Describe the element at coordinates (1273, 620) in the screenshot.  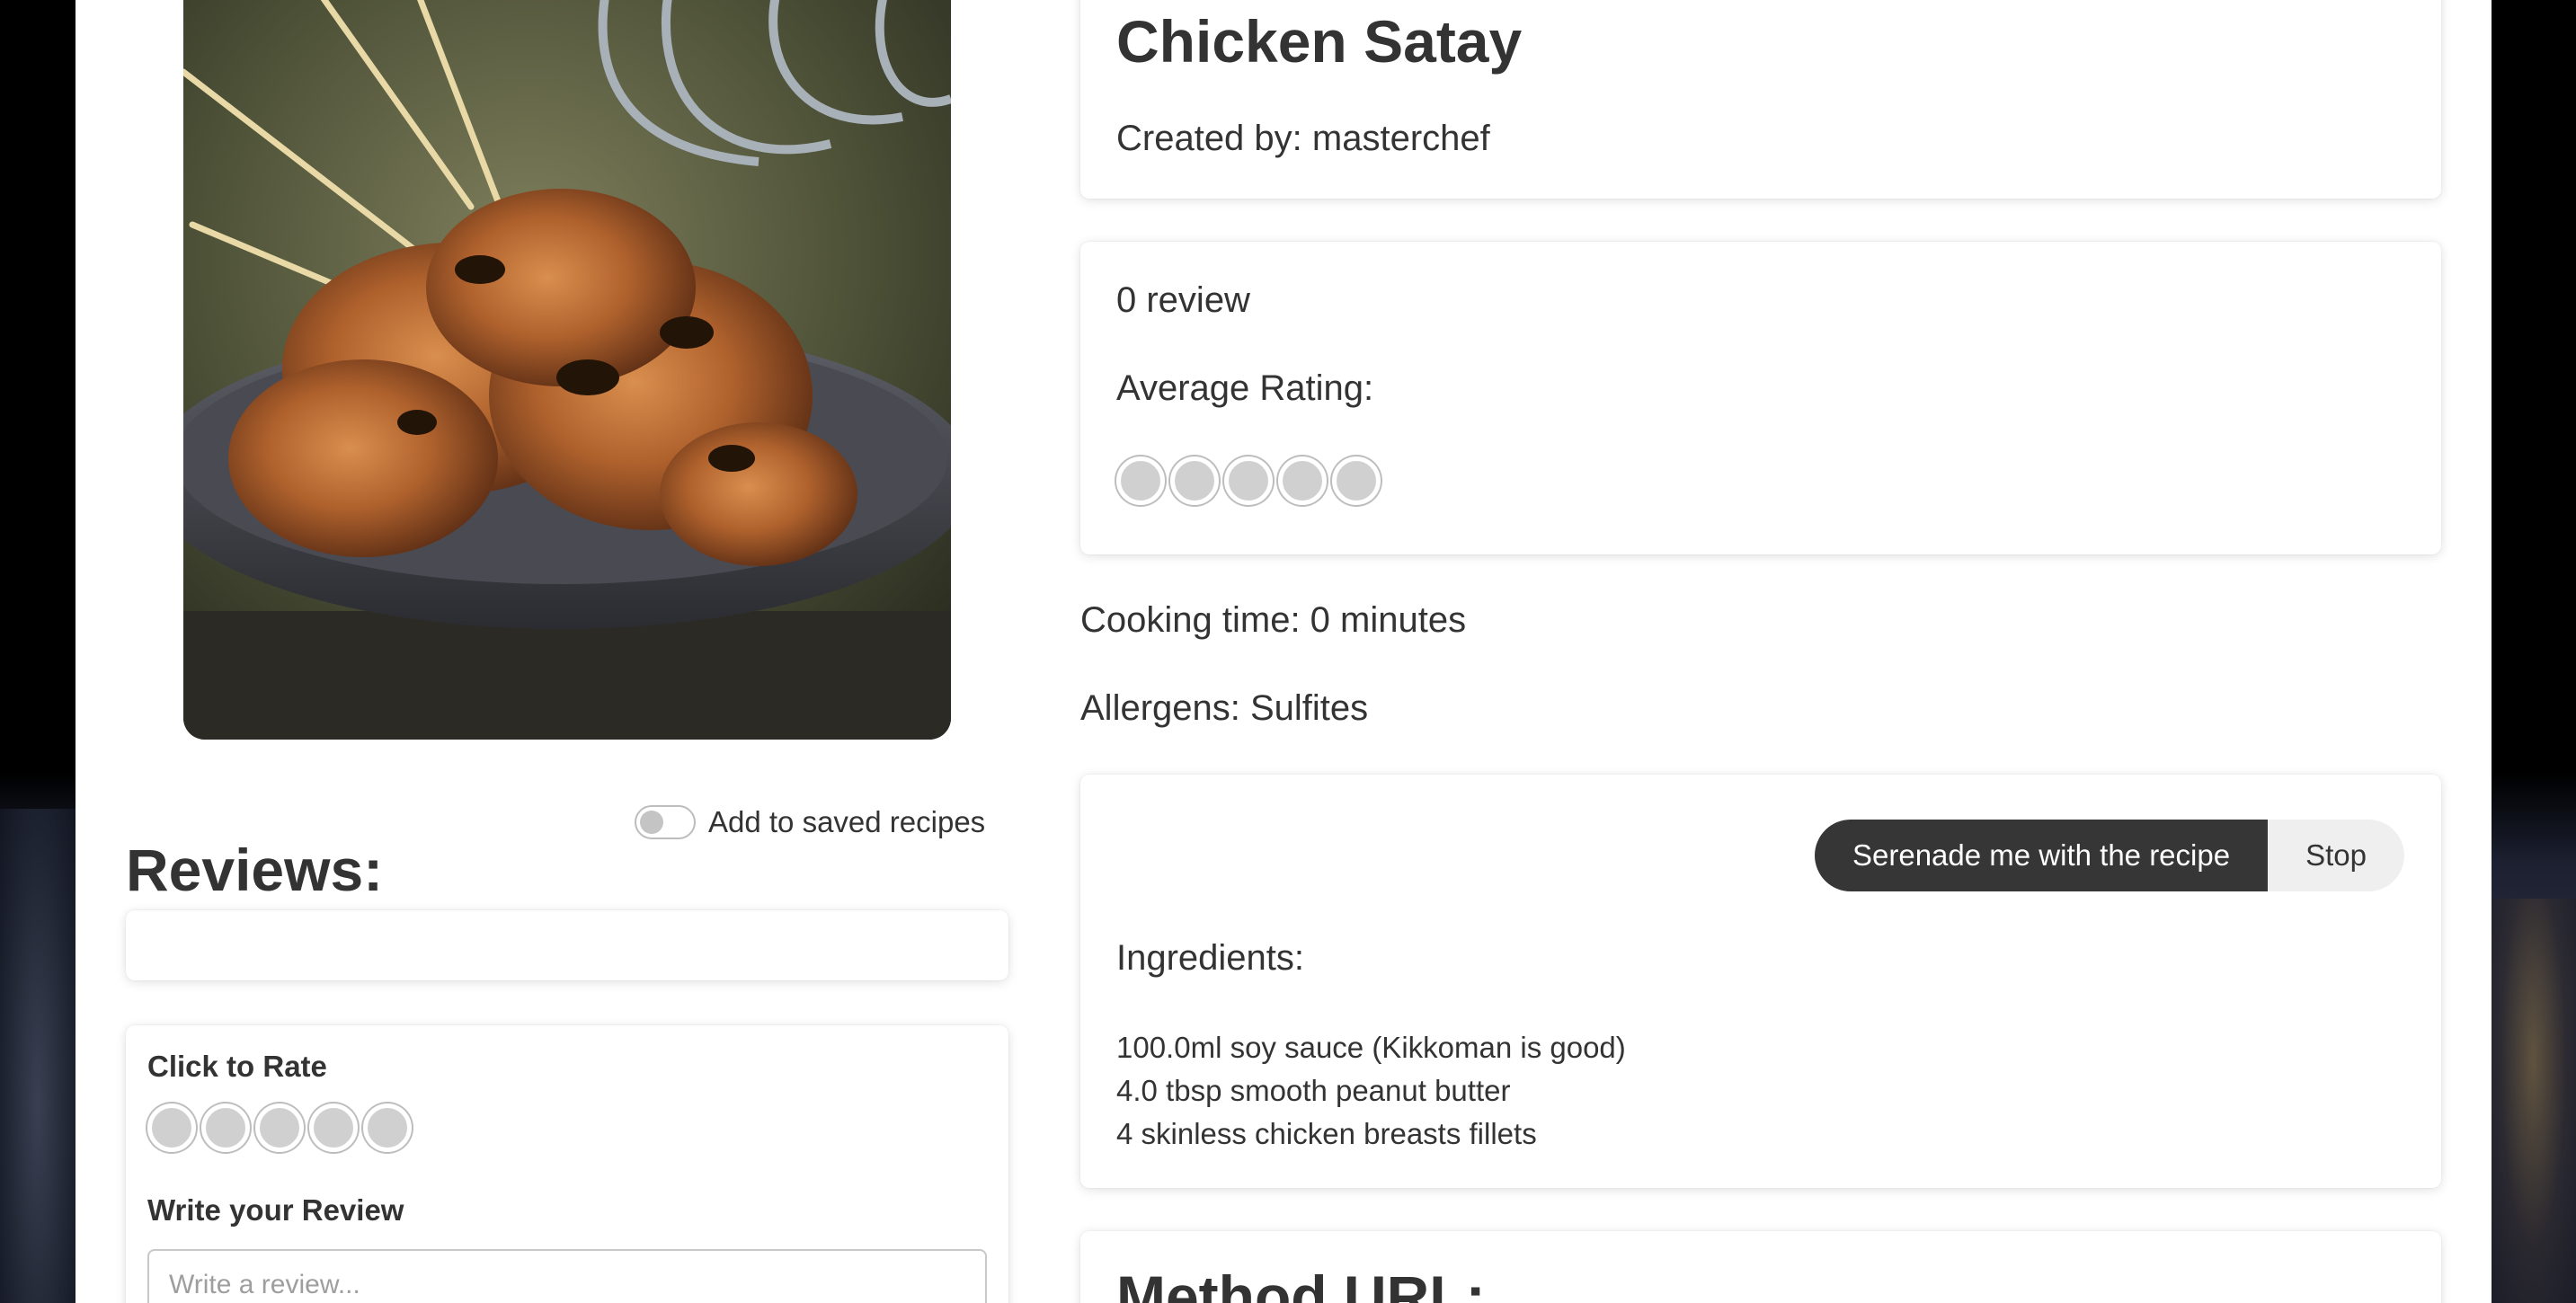
I see `cooking-time: Cooking time: 0 minutes` at that location.